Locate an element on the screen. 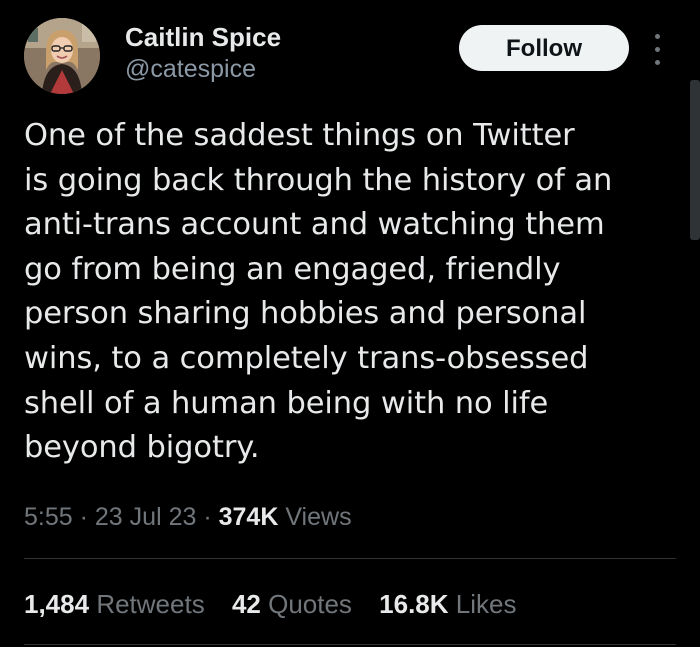  more-dots-vertical-icon is located at coordinates (658, 50).